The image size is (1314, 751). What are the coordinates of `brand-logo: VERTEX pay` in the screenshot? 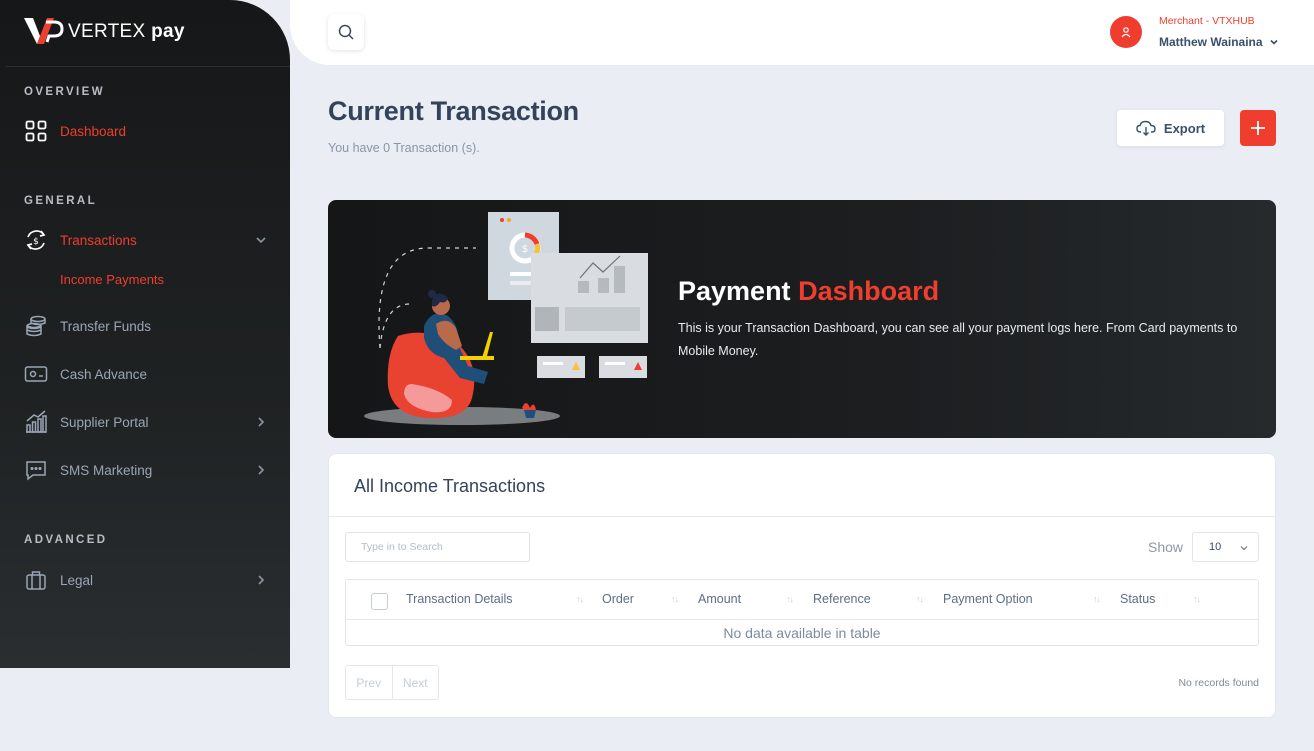 It's located at (104, 32).